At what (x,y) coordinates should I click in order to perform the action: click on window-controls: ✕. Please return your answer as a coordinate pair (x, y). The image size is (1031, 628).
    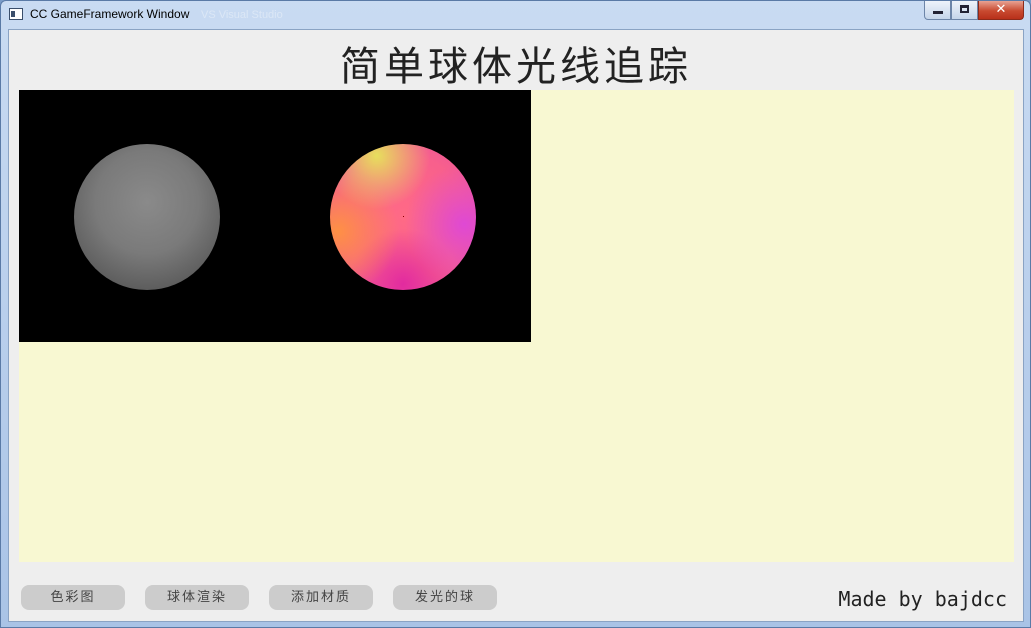
    Looking at the image, I should click on (974, 11).